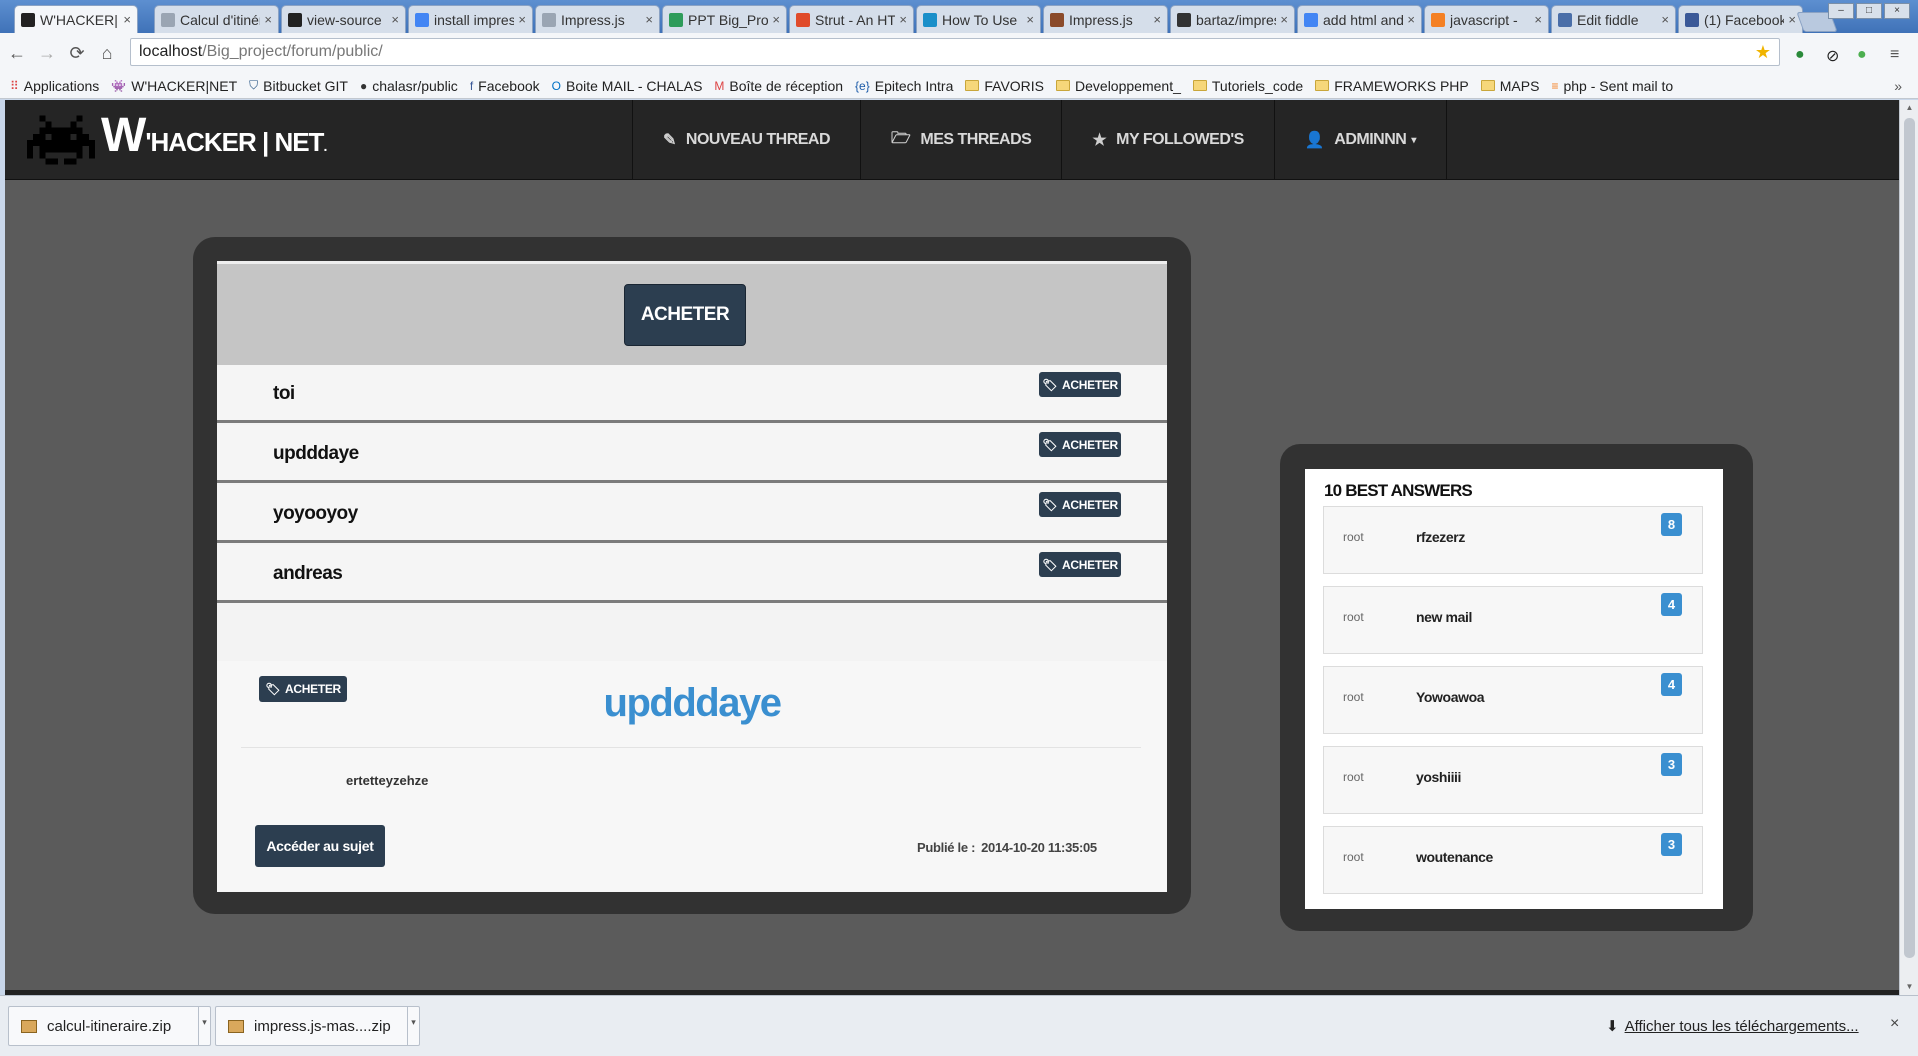 This screenshot has width=1918, height=1056. Describe the element at coordinates (76, 19) in the screenshot. I see `browser-tab: W'HACKER|NET ×` at that location.